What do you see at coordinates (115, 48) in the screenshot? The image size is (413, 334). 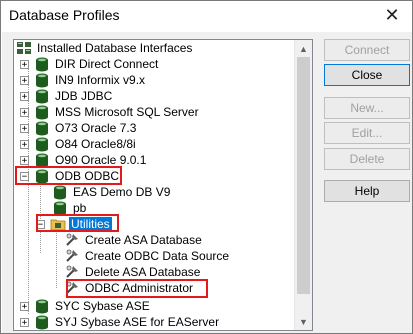 I see `tree-root-label: Installed Database Interfaces` at bounding box center [115, 48].